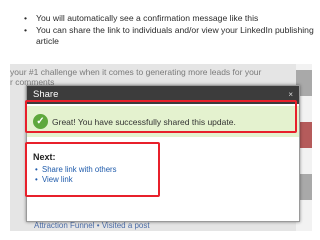 Image resolution: width=320 pixels, height=240 pixels. What do you see at coordinates (92, 225) in the screenshot?
I see `background-activity-text: Attraction Funnel • Visited a post` at bounding box center [92, 225].